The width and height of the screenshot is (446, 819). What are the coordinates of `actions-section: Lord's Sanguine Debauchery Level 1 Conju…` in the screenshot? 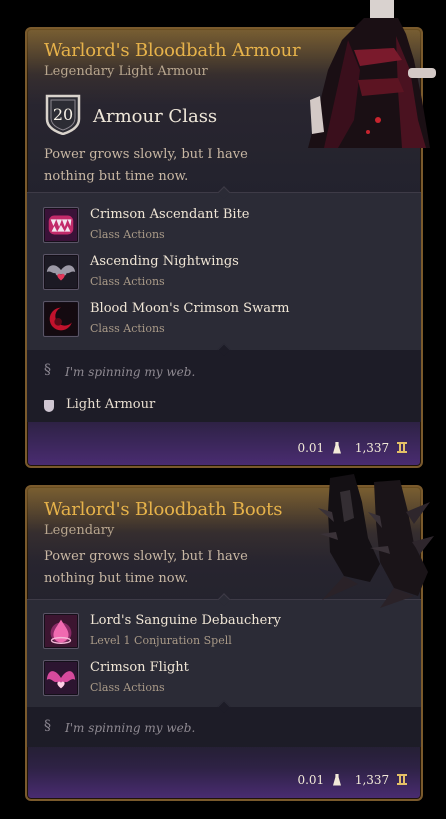 It's located at (224, 650).